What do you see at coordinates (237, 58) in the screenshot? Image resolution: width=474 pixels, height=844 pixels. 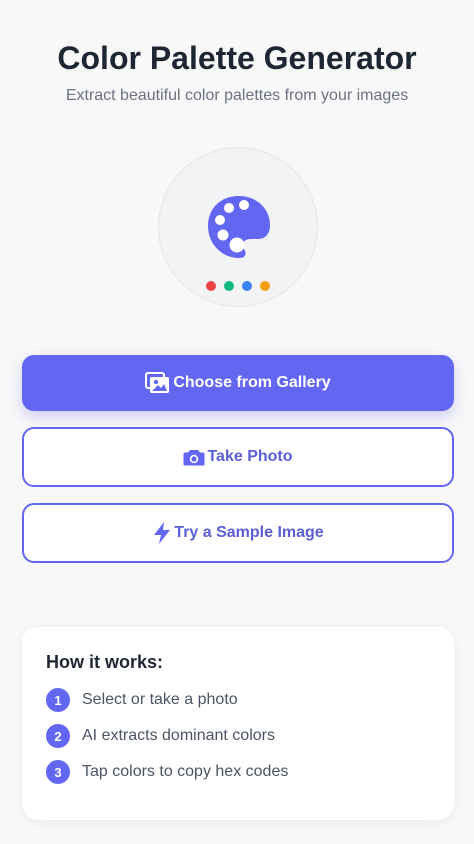 I see `page-title: Color Palette Generator` at bounding box center [237, 58].